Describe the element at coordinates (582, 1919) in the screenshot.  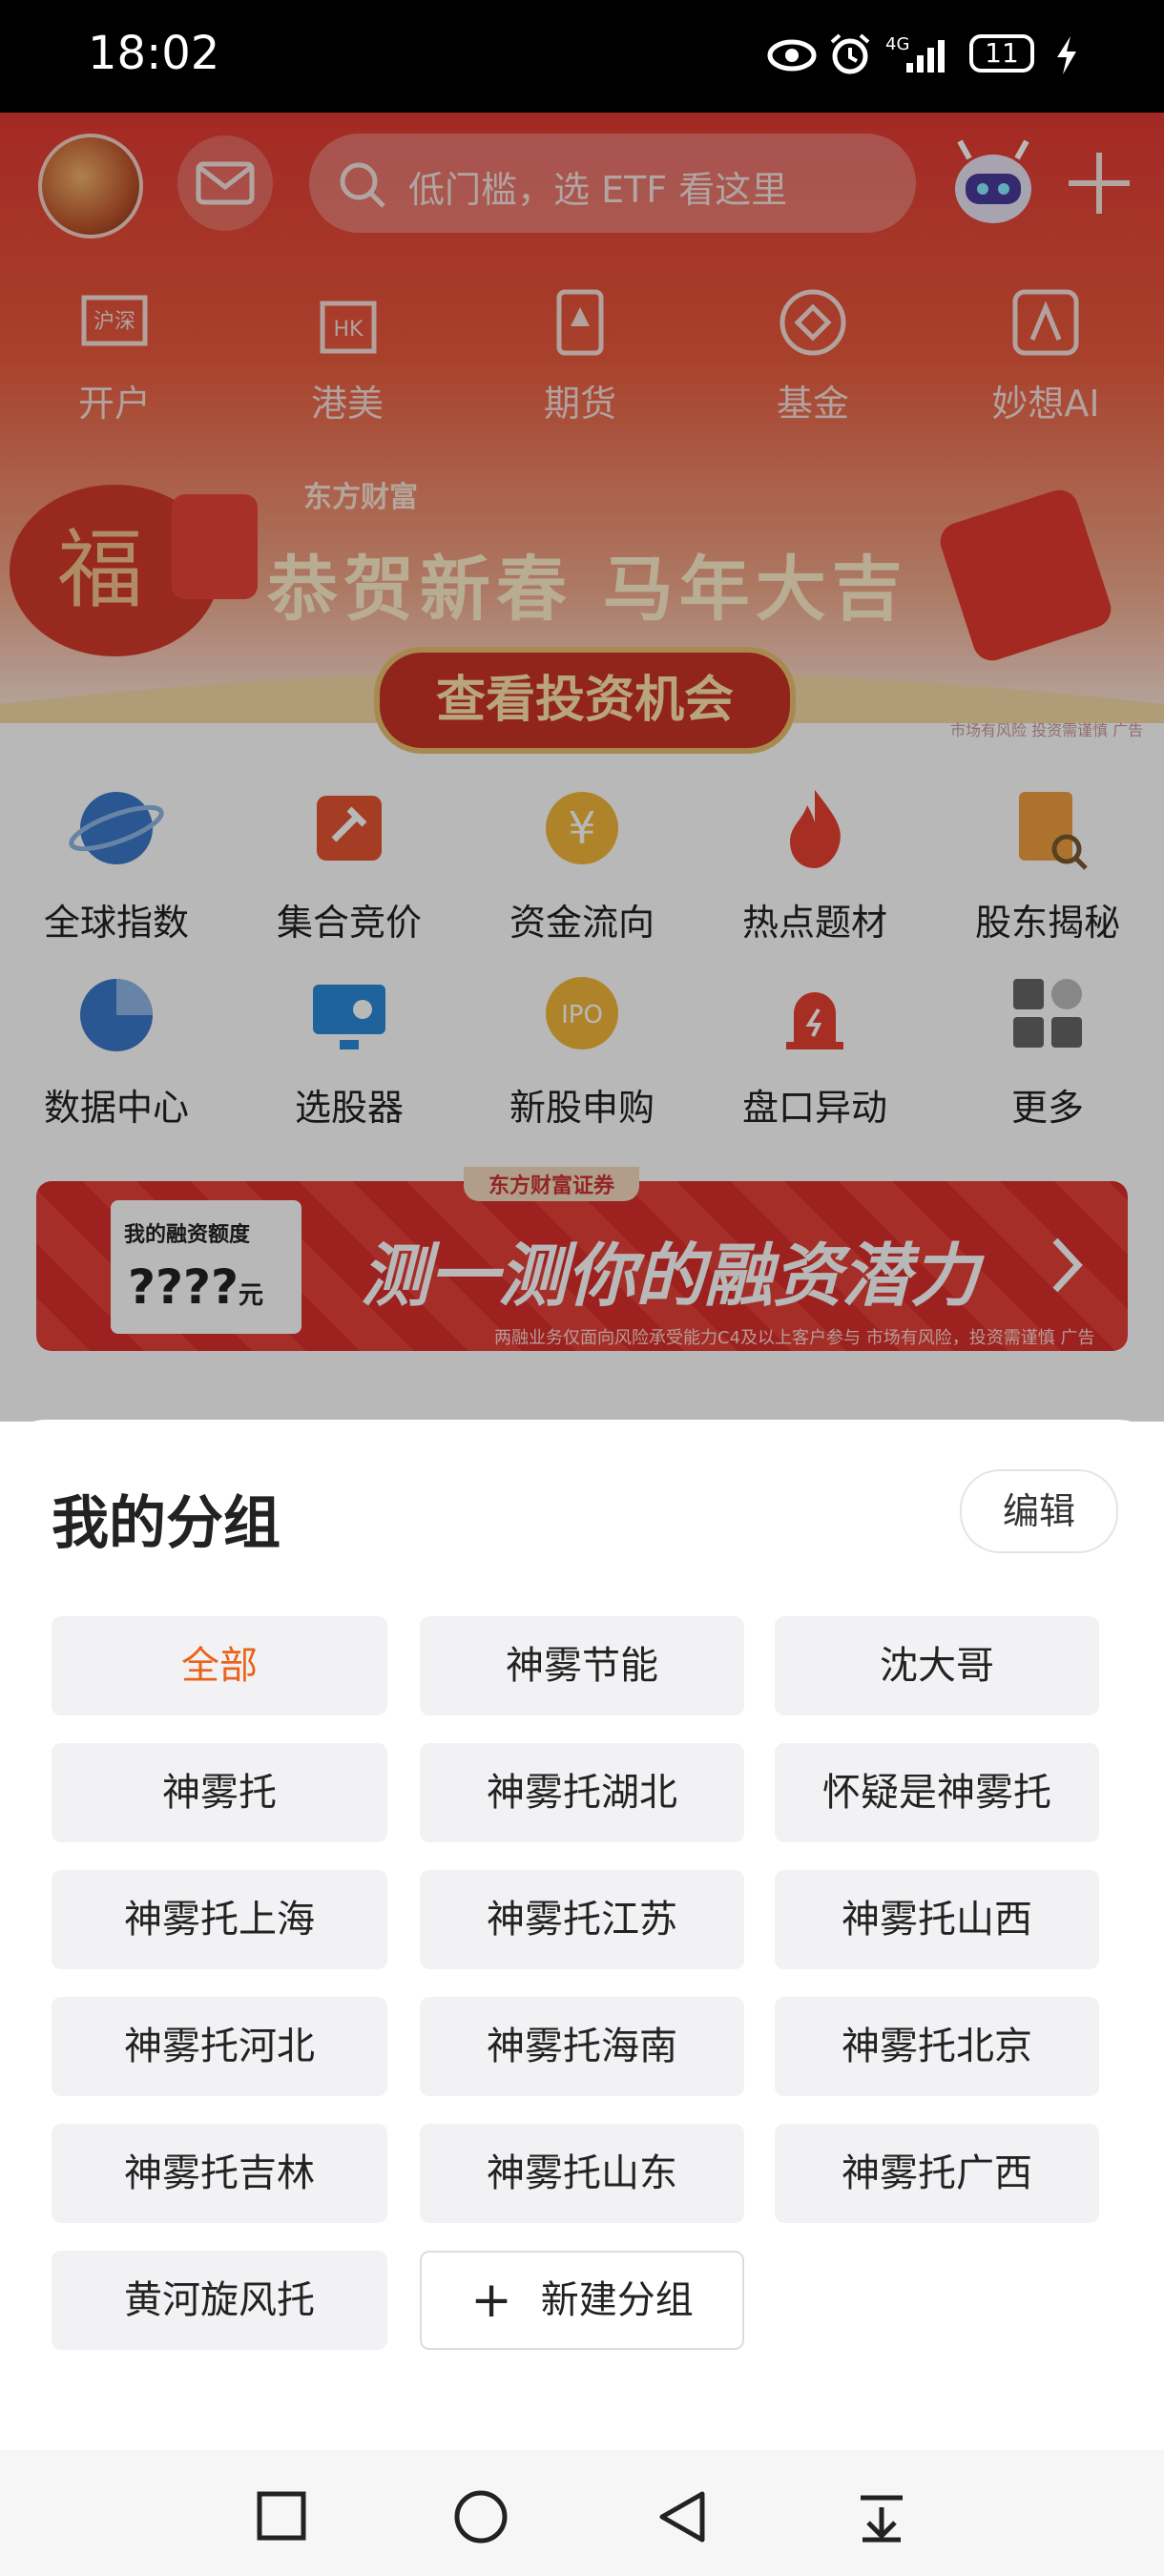
I see `group-chip: 神雾托江苏` at that location.